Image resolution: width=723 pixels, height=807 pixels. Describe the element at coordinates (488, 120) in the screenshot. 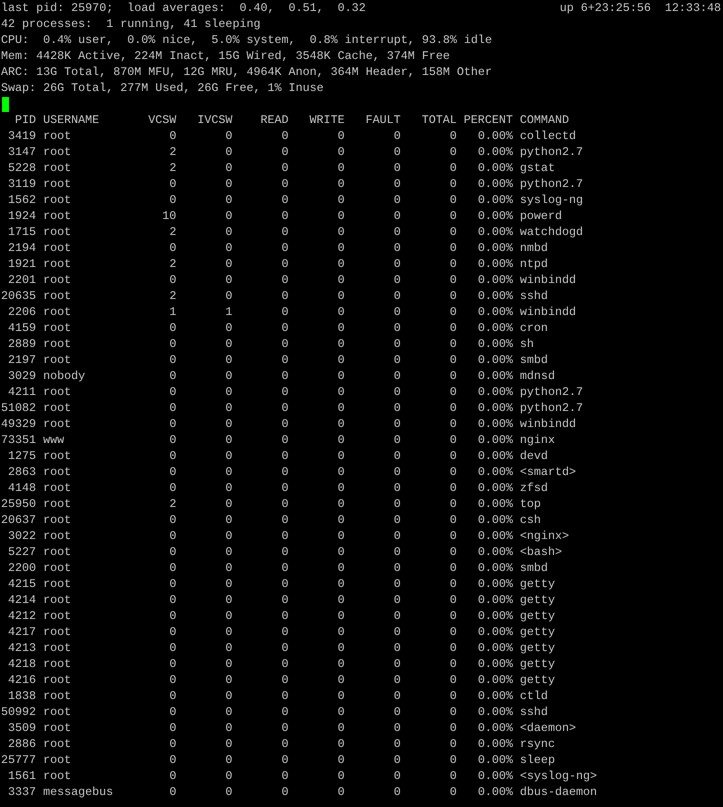

I see `column-header: PERCENT` at that location.